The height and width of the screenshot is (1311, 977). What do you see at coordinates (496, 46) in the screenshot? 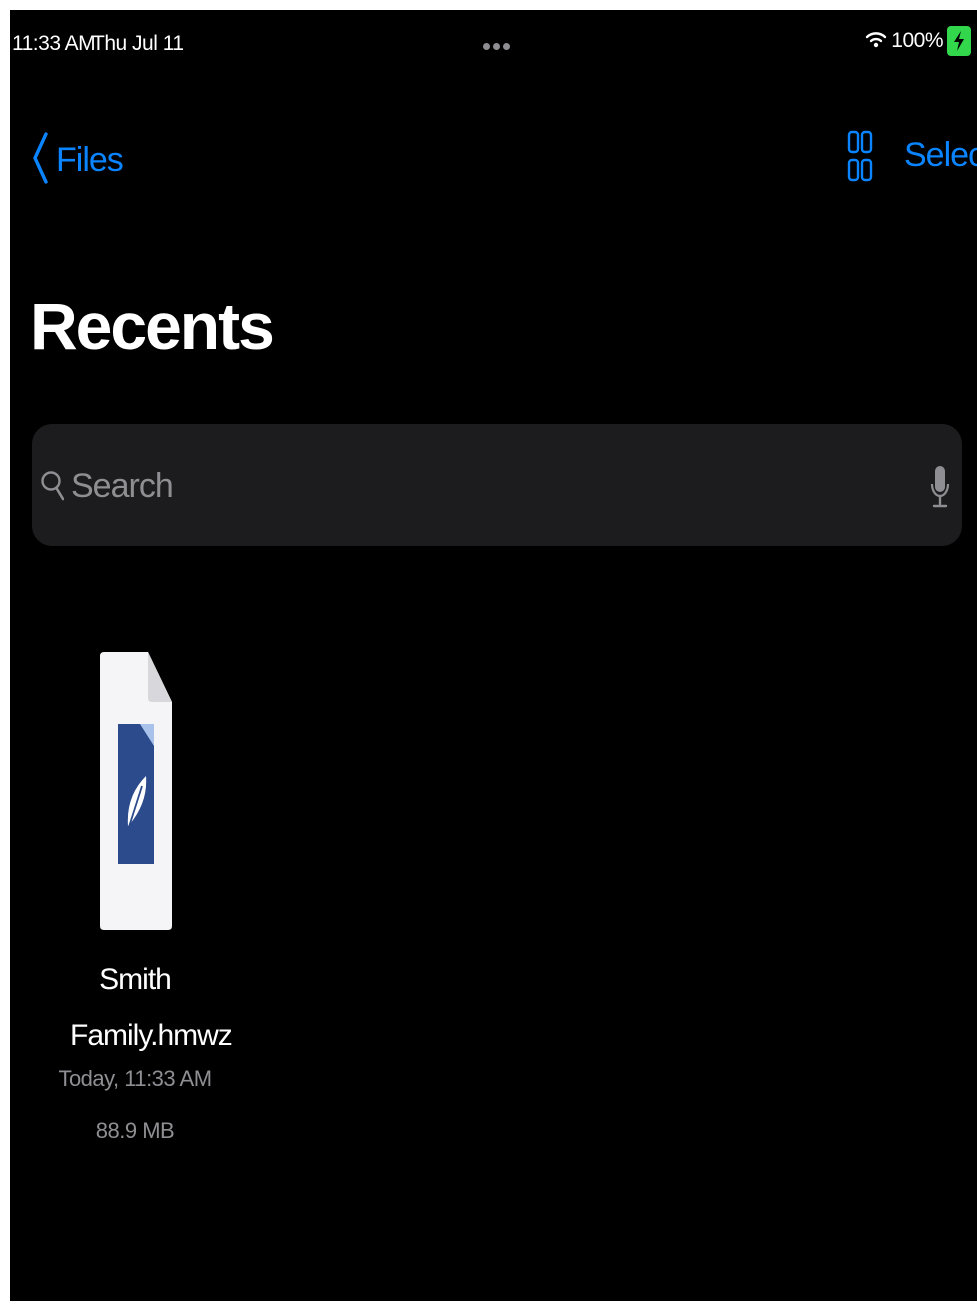
I see `multitasking-dots-icon` at bounding box center [496, 46].